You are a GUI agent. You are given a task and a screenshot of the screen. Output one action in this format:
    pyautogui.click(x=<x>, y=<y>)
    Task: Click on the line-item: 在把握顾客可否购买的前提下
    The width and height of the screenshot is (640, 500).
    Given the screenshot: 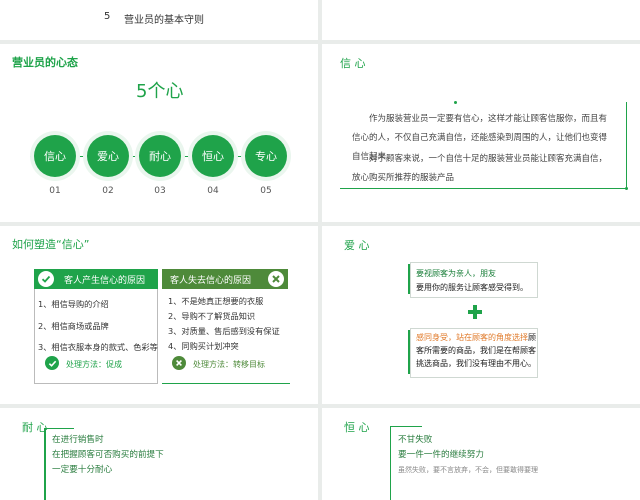 What is the action you would take?
    pyautogui.click(x=108, y=455)
    